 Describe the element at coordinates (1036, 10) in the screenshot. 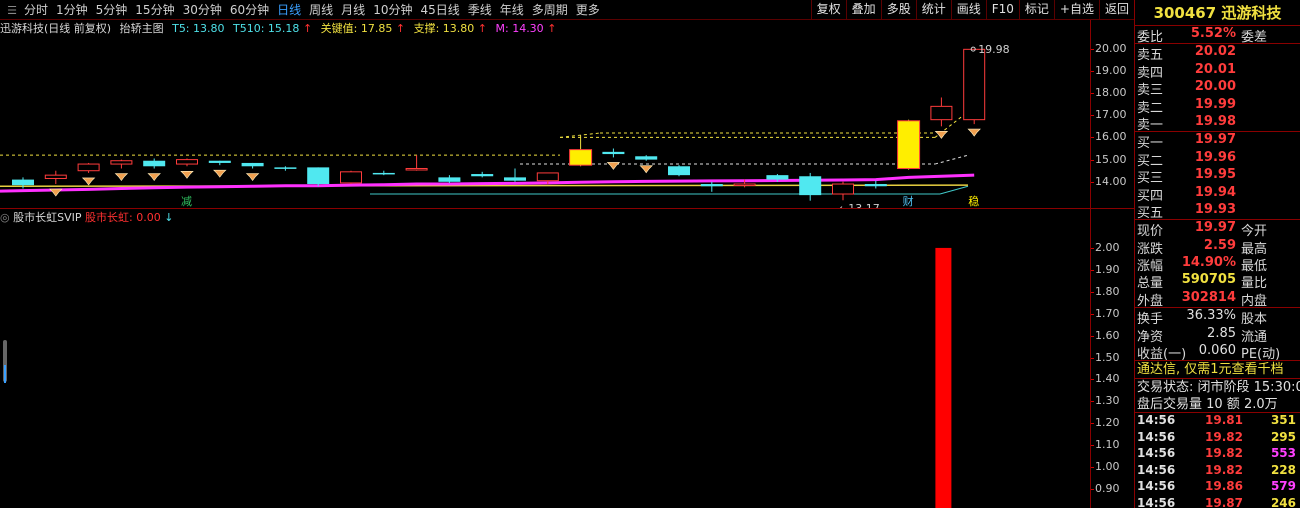

I see `toolbar-button: 标记` at that location.